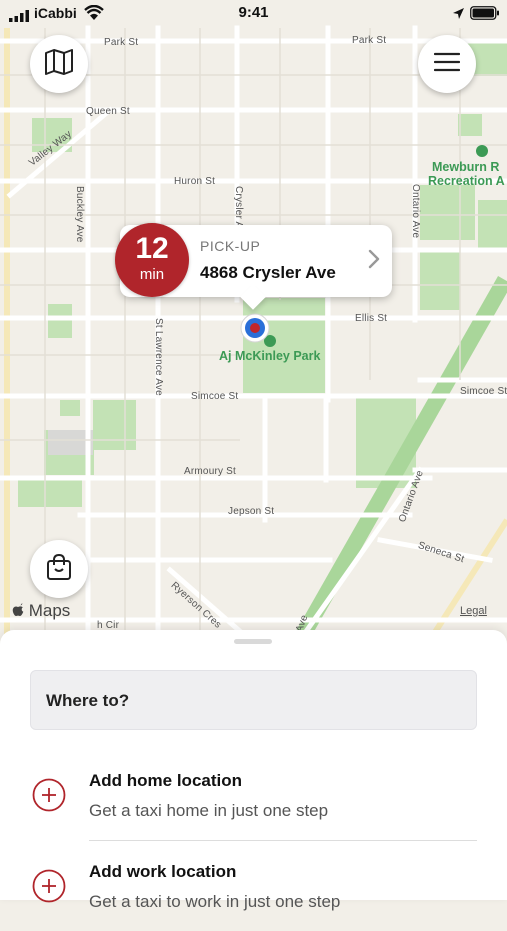 The height and width of the screenshot is (931, 507). Describe the element at coordinates (270, 356) in the screenshot. I see `park-label: Aj McKinley Park` at that location.